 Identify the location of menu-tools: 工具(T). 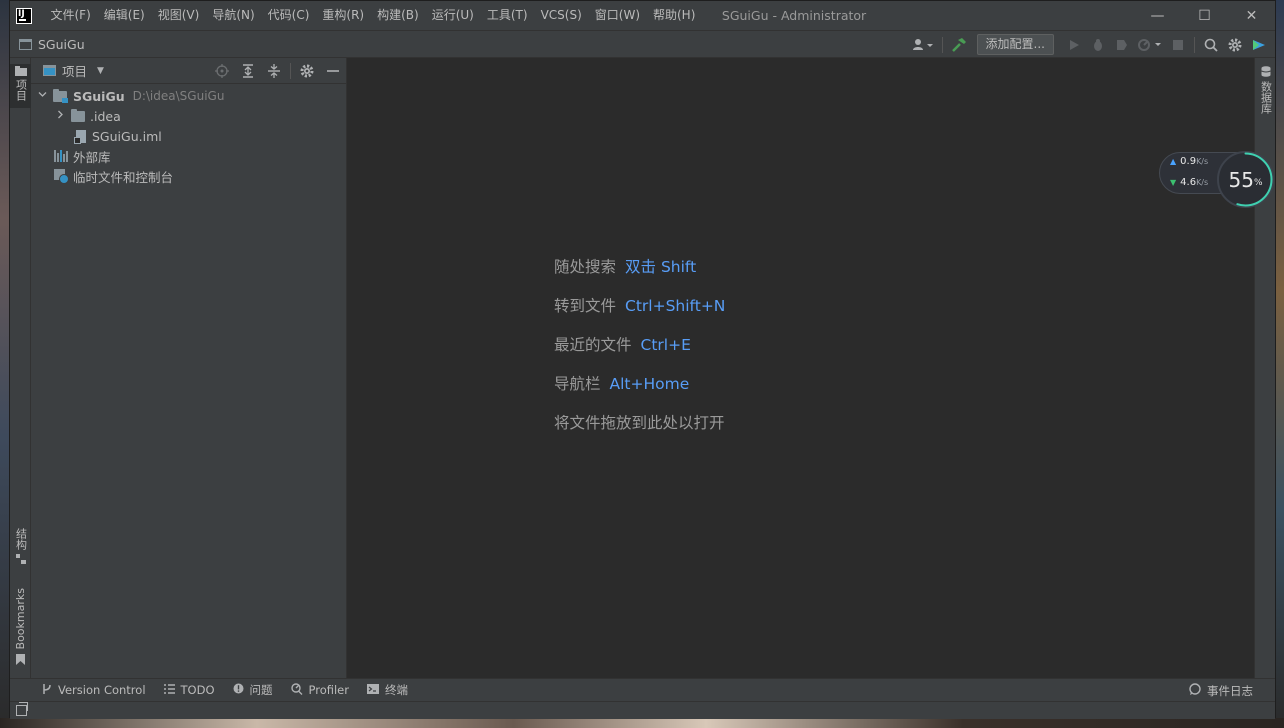
(507, 15).